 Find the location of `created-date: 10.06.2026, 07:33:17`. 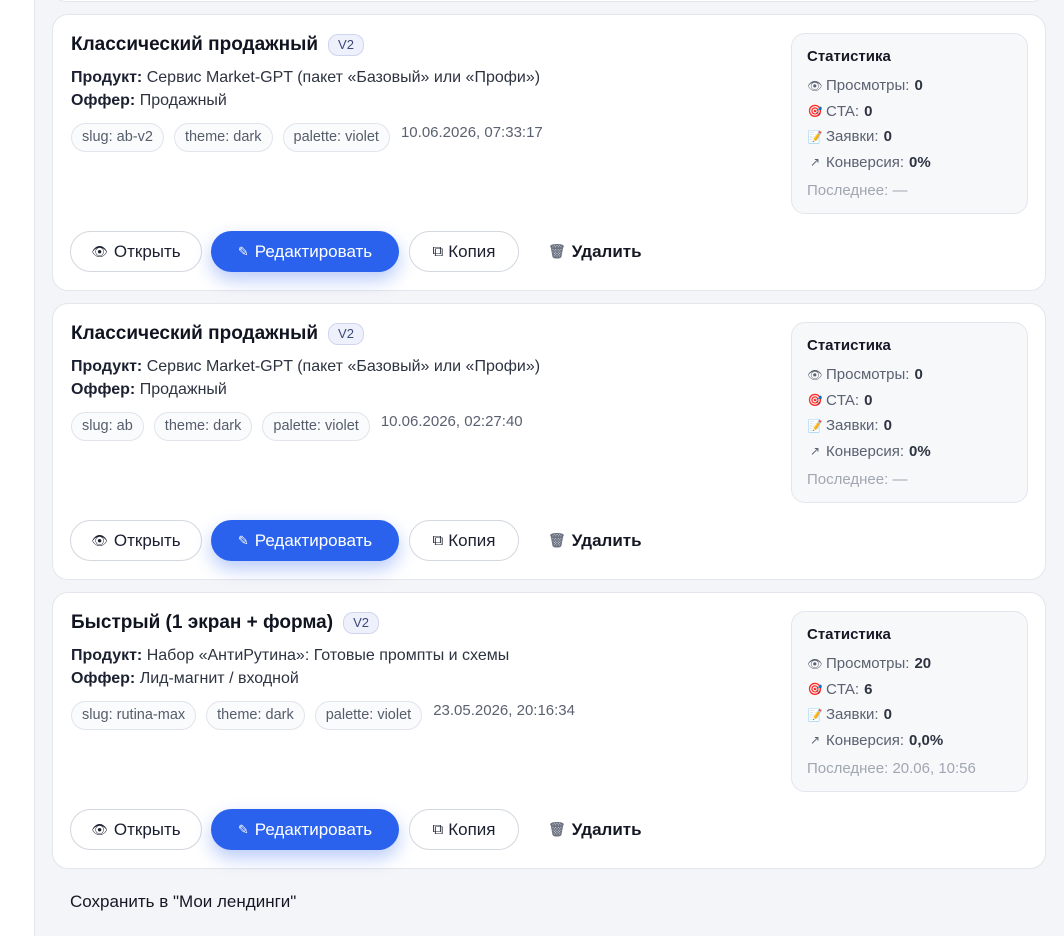

created-date: 10.06.2026, 07:33:17 is located at coordinates (471, 132).